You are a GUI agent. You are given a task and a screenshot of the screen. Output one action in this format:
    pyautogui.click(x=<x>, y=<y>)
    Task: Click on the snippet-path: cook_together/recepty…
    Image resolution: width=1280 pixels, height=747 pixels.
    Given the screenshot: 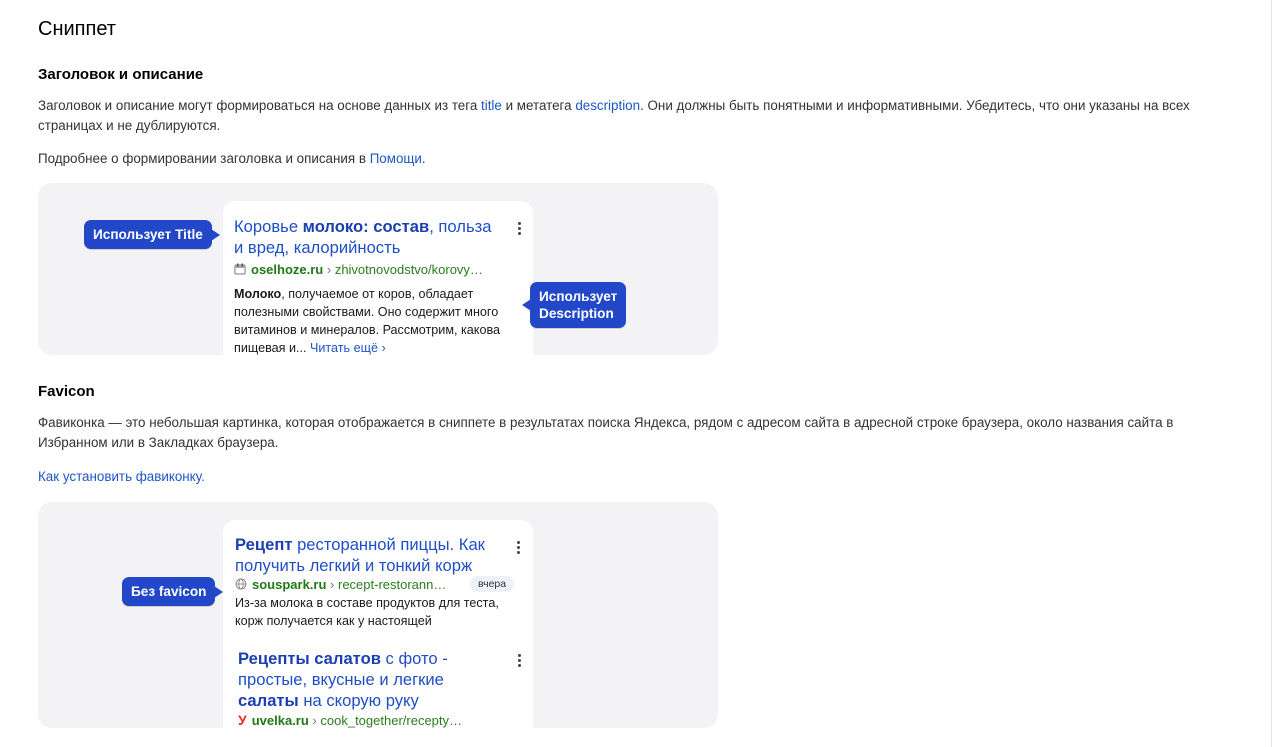 What is the action you would take?
    pyautogui.click(x=391, y=720)
    